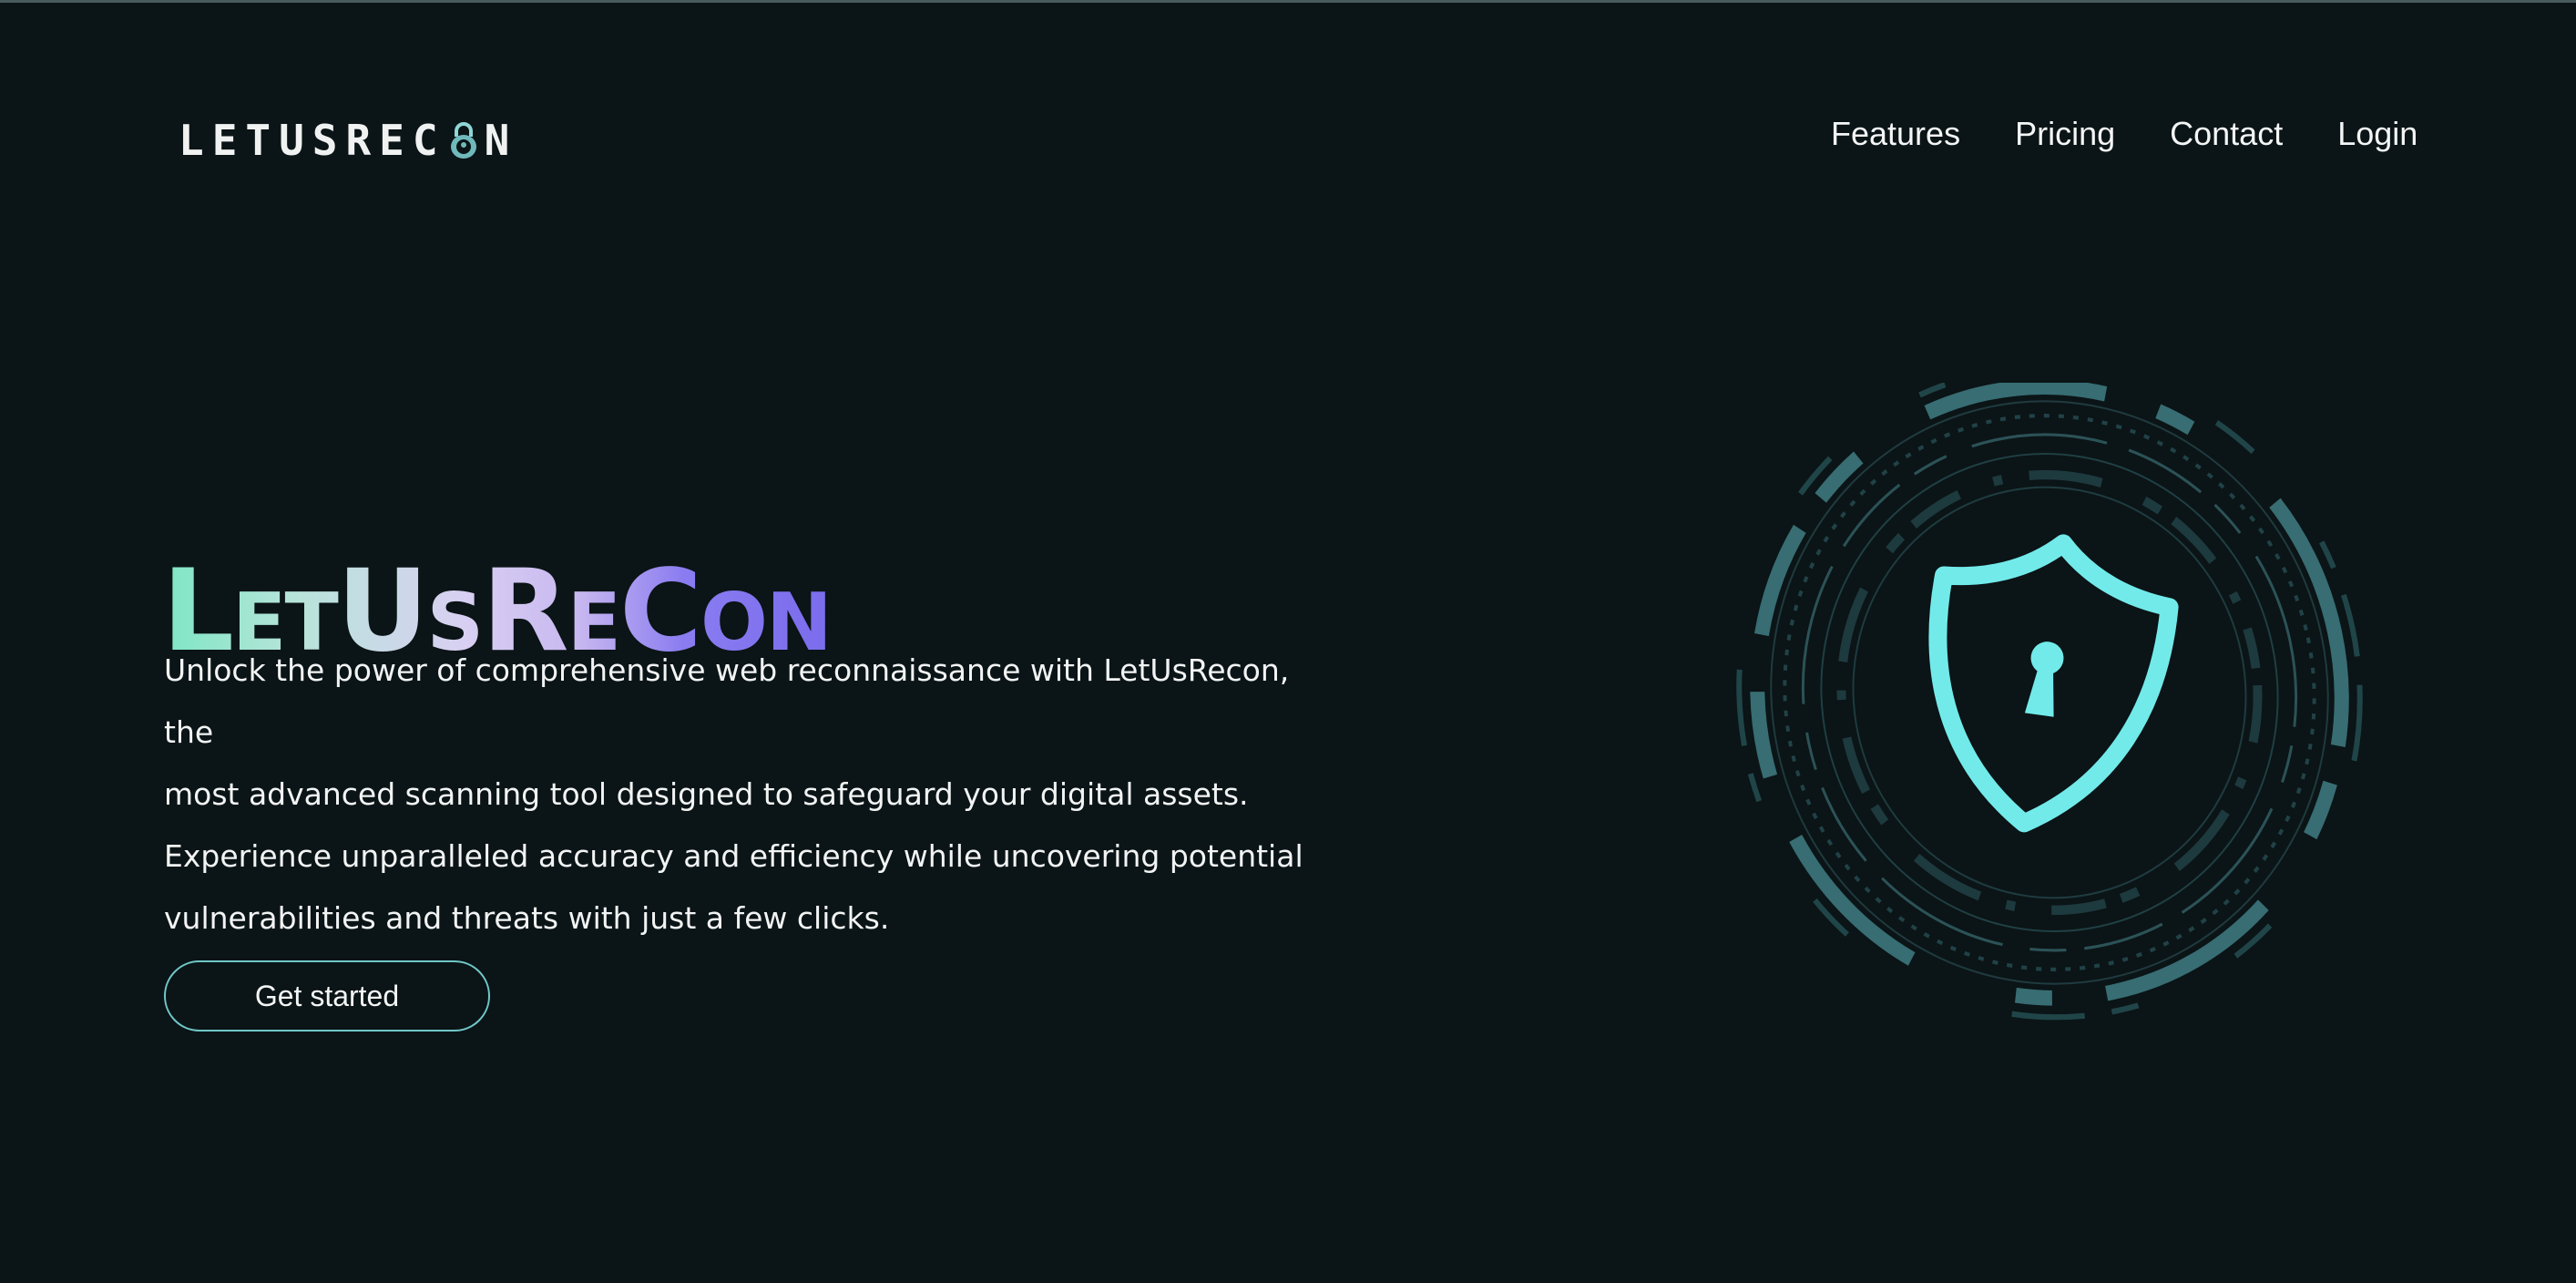 This screenshot has height=1283, width=2576. Describe the element at coordinates (2377, 134) in the screenshot. I see `nav-login-link: Login` at that location.